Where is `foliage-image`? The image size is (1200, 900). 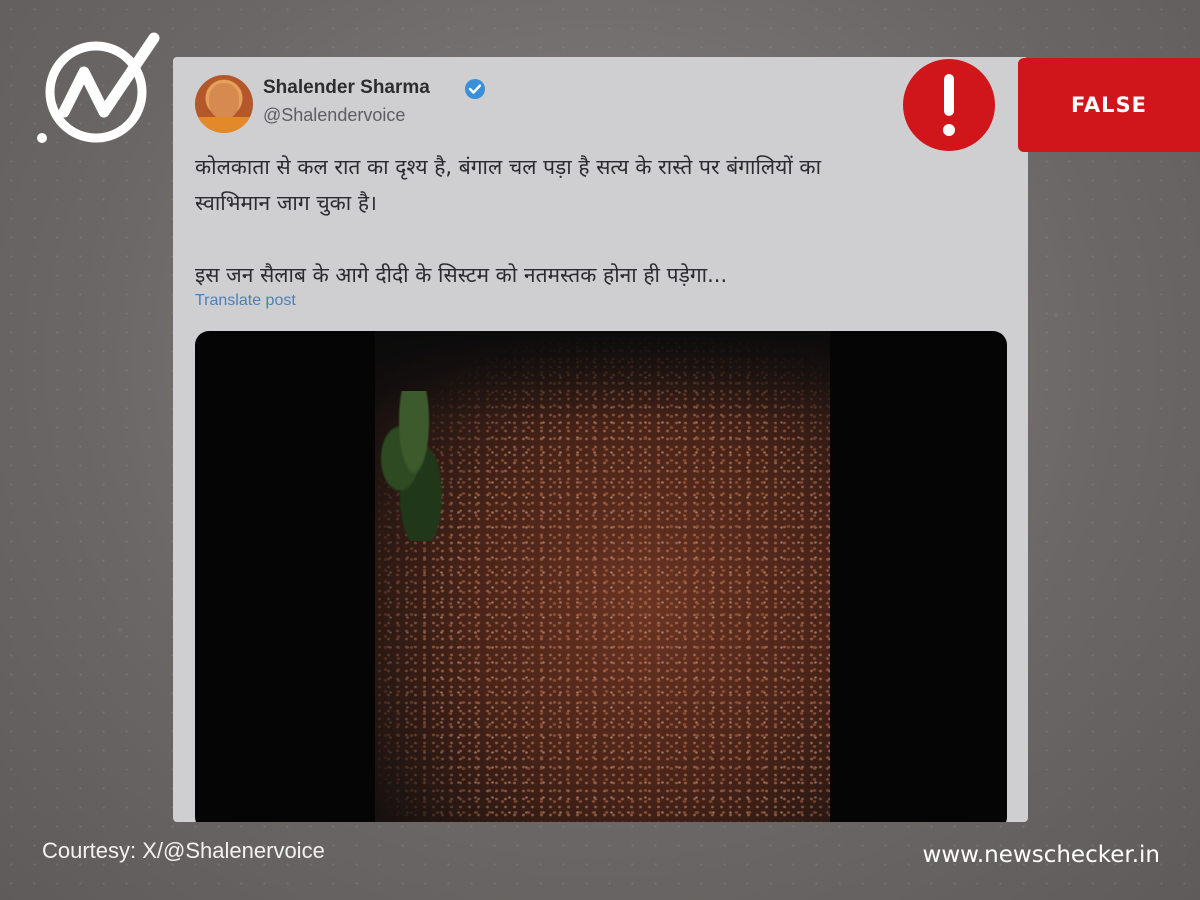
foliage-image is located at coordinates (414, 466).